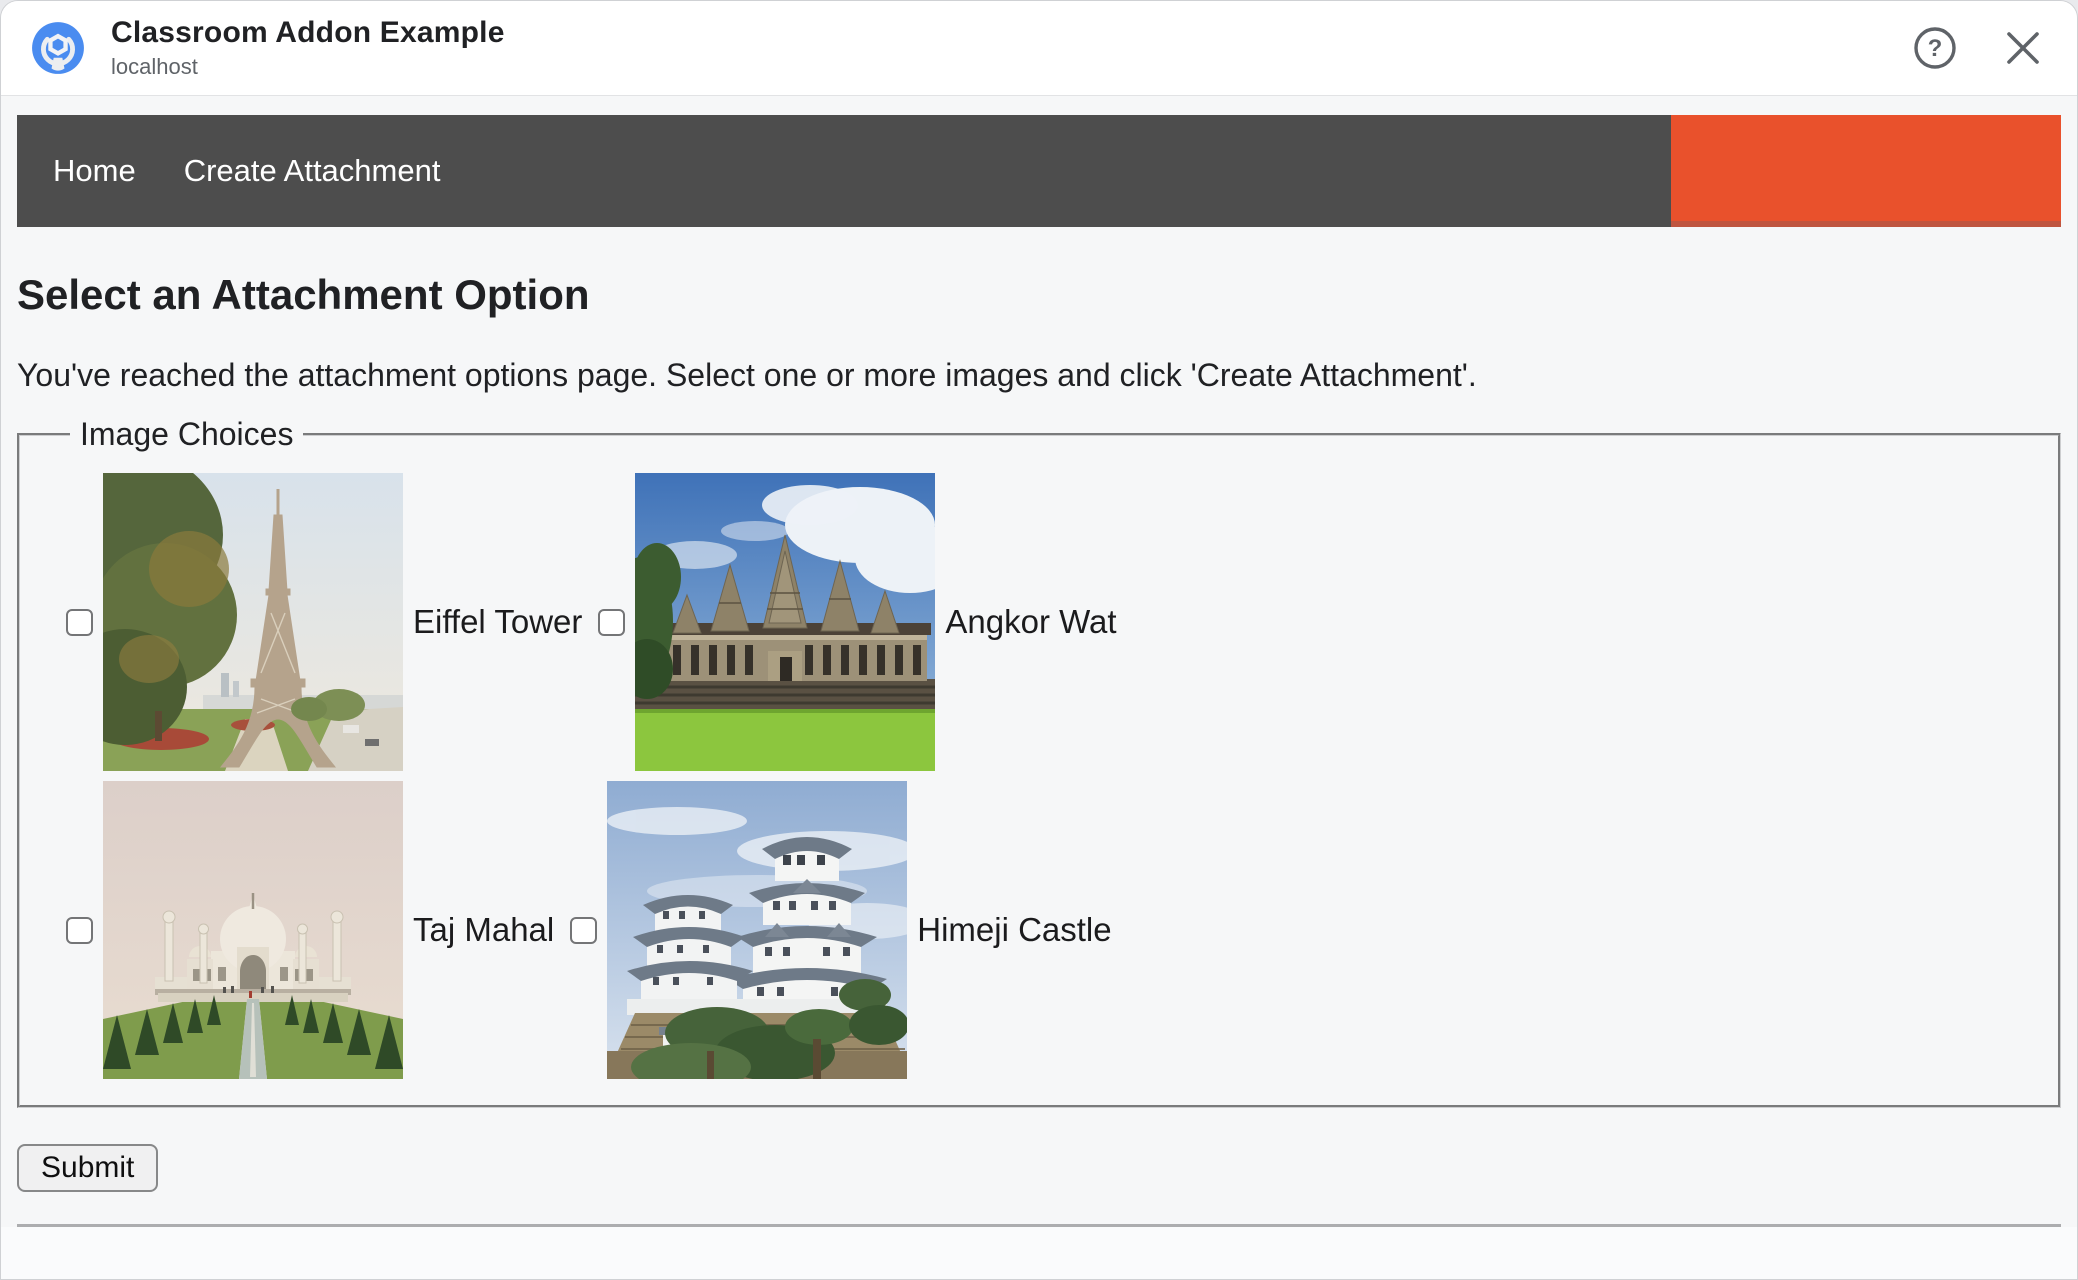 This screenshot has width=2078, height=1280. What do you see at coordinates (785, 622) in the screenshot?
I see `angkor-wat-image` at bounding box center [785, 622].